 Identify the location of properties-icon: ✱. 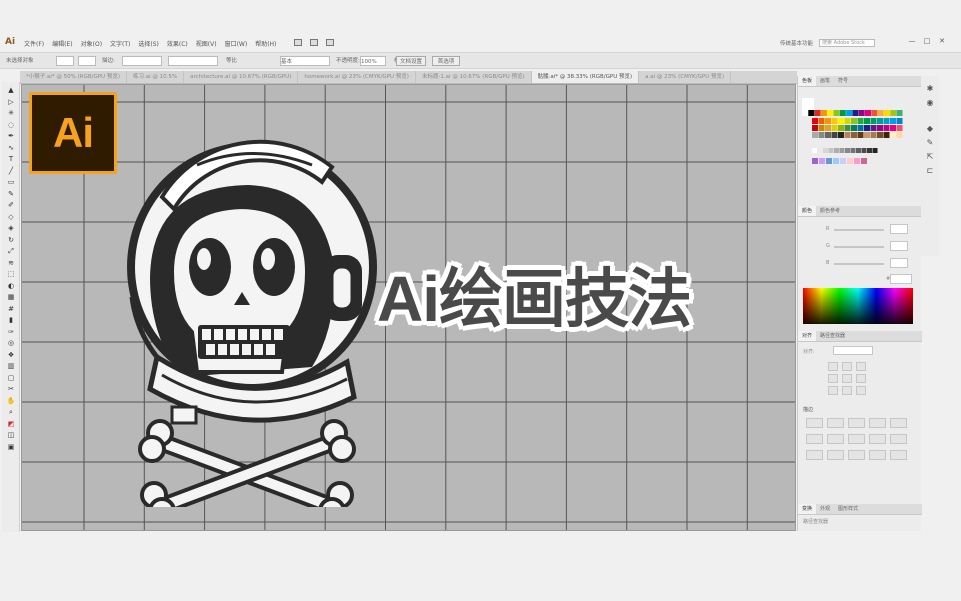
(930, 88).